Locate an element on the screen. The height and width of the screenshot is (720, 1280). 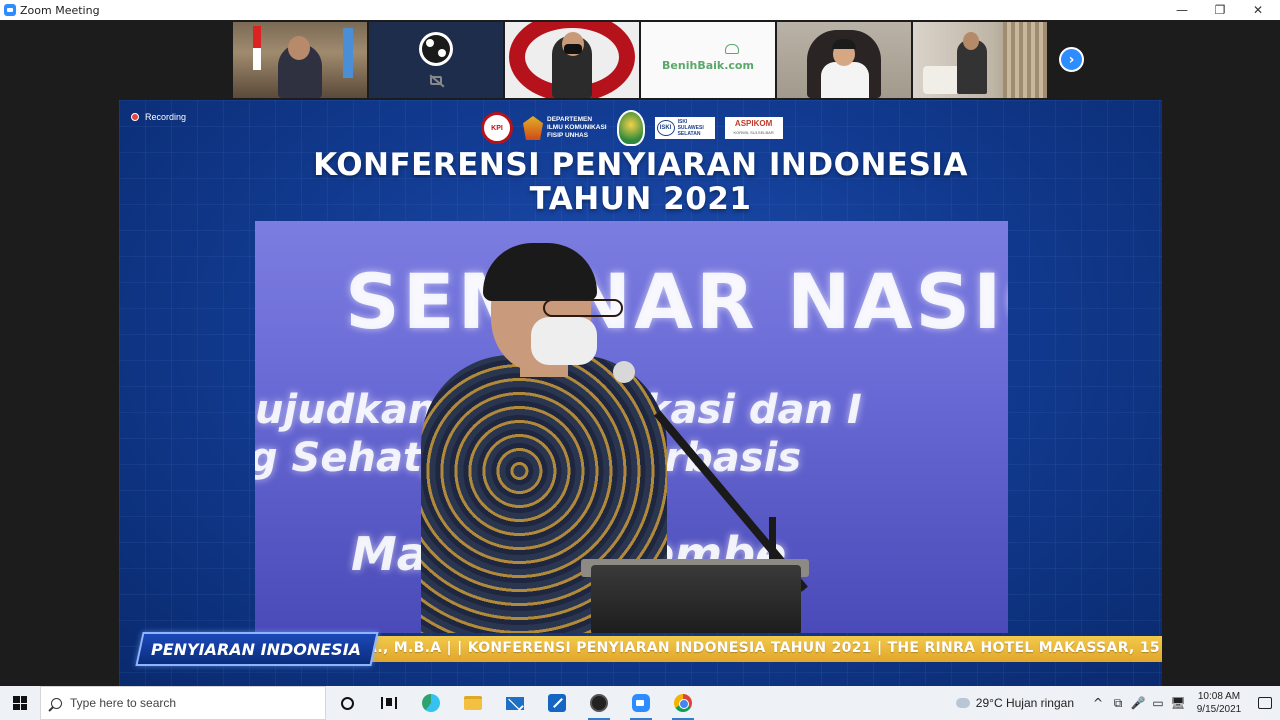
curtain is located at coordinates (1025, 60).